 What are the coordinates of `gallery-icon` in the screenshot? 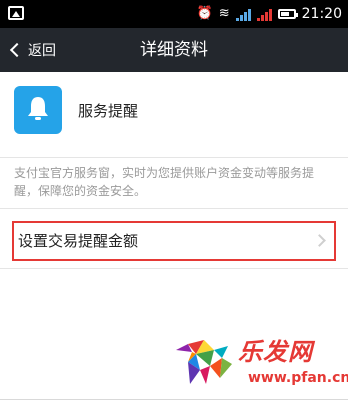 It's located at (16, 13).